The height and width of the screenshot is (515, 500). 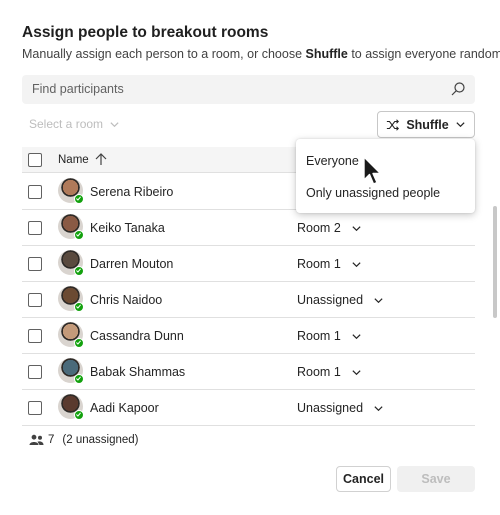 I want to click on dialog-title: Assign people to breakout rooms, so click(x=145, y=32).